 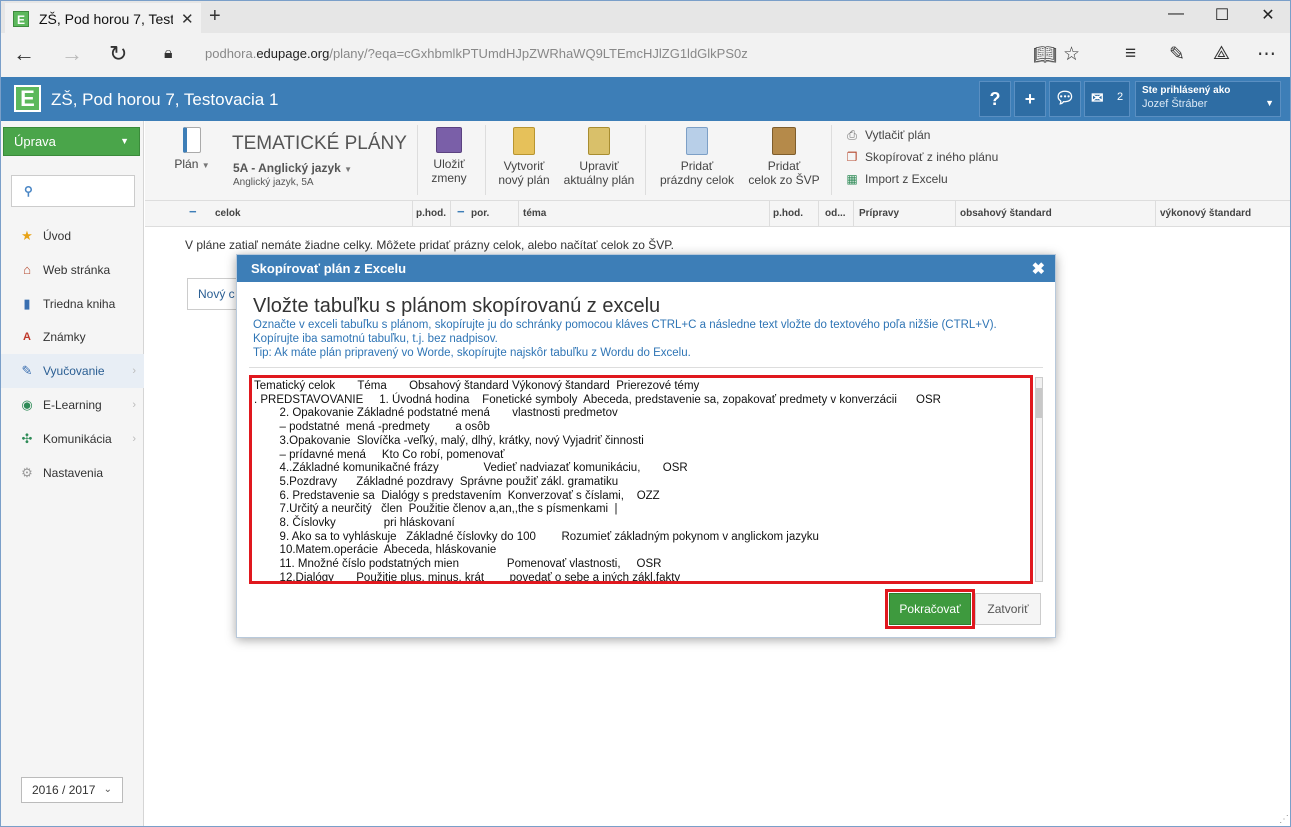 What do you see at coordinates (72, 473) in the screenshot?
I see `sidebar-item-nastavenia: ⚙ Nastavenia` at bounding box center [72, 473].